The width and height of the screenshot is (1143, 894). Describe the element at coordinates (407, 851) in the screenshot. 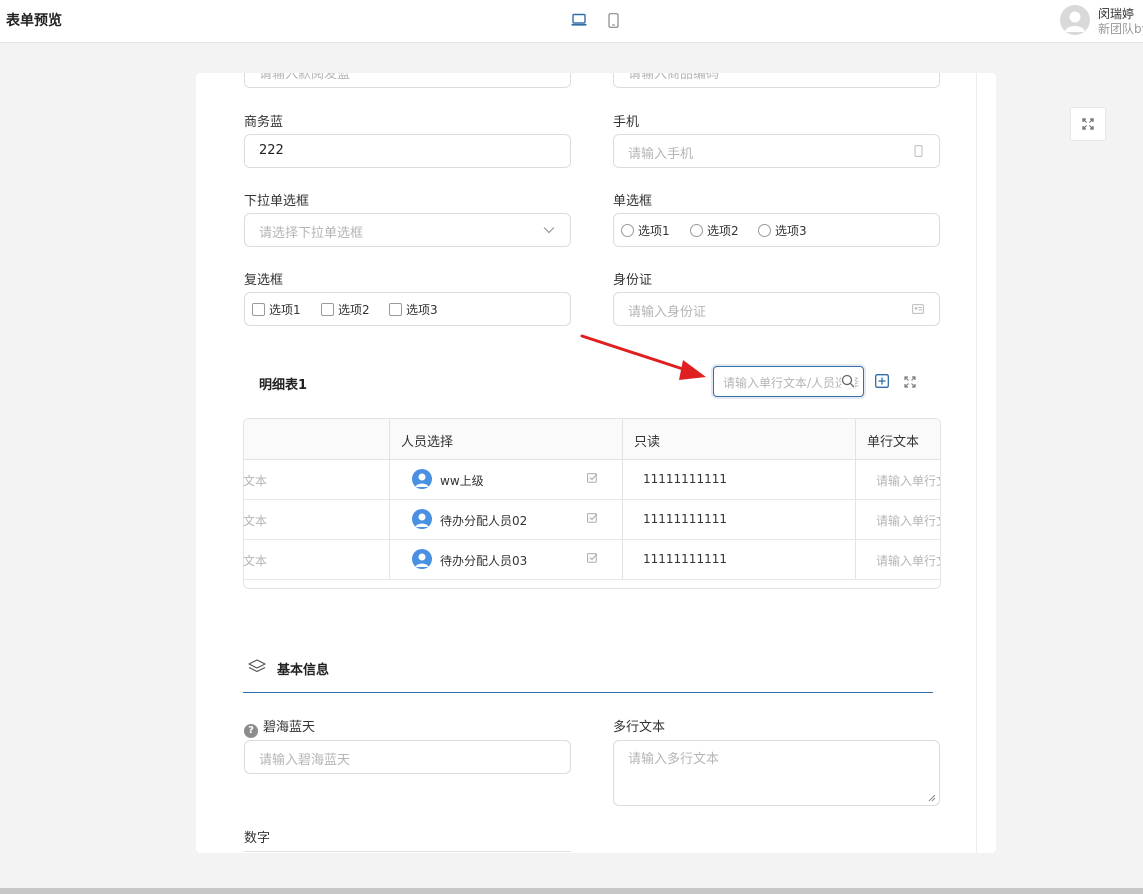

I see `number-input-edge` at that location.